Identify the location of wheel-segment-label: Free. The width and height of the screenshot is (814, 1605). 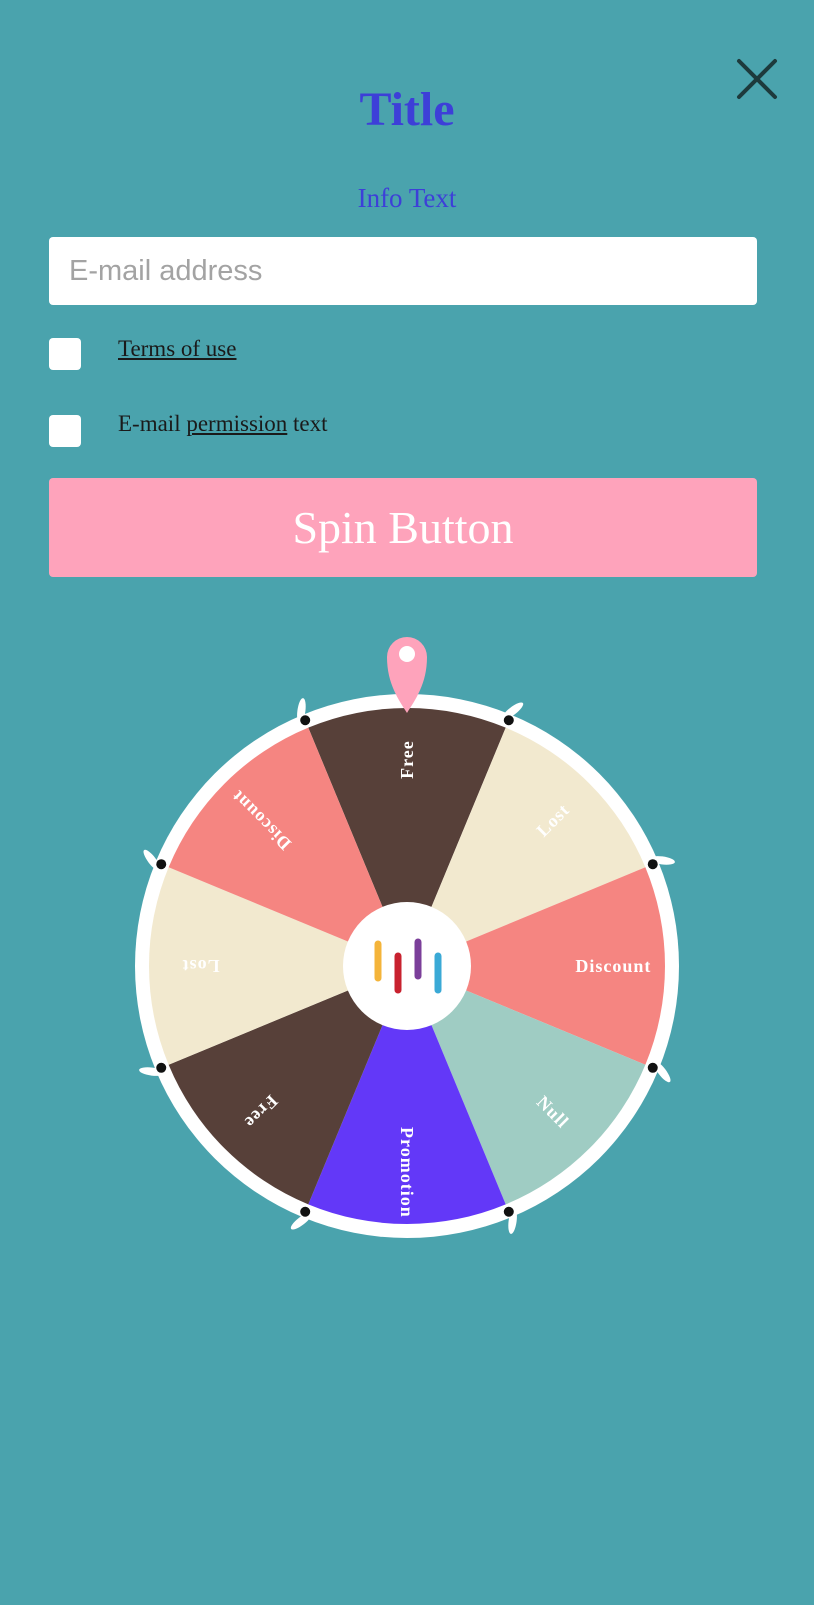
(407, 759).